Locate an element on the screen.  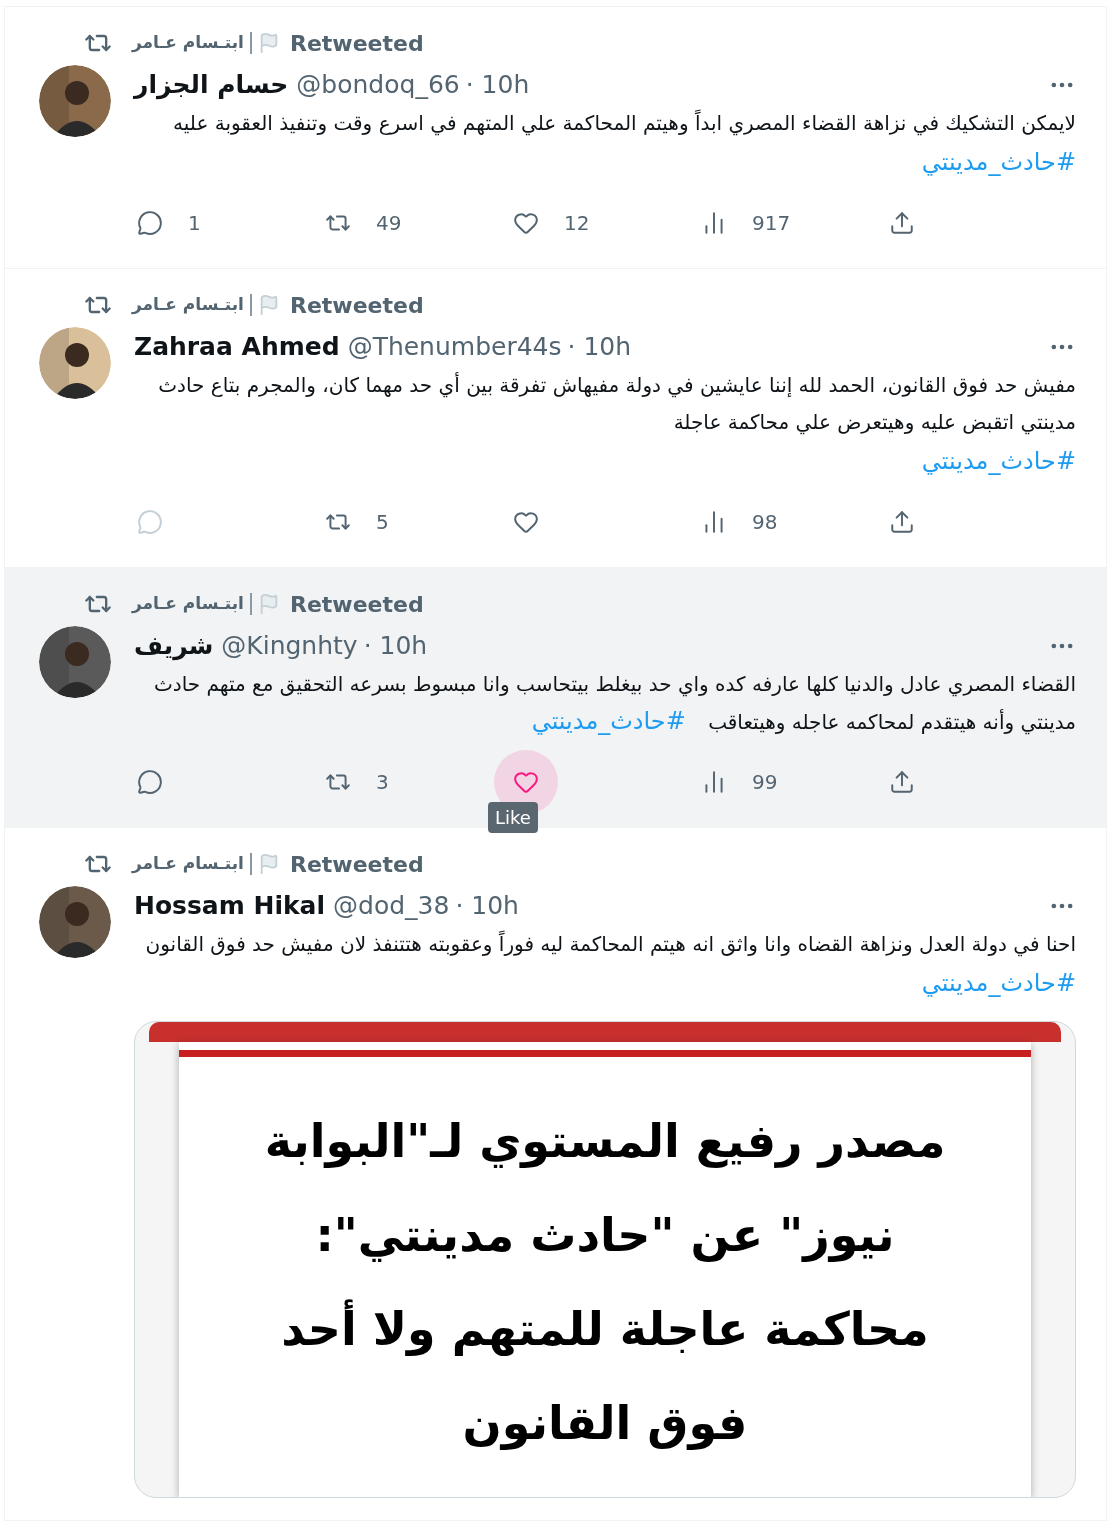
headline-text: نيوز" عن "حادث مدينتي": is located at coordinates (605, 1235).